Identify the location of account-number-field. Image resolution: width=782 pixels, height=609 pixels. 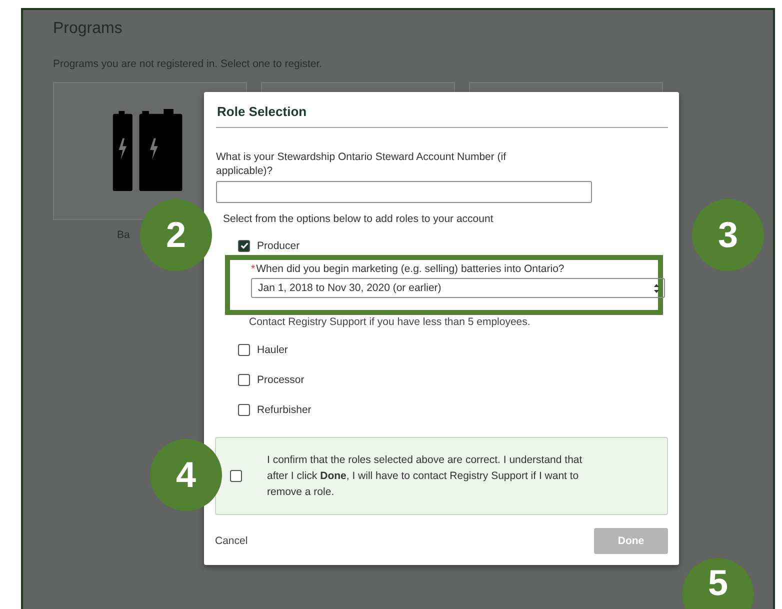
(404, 192).